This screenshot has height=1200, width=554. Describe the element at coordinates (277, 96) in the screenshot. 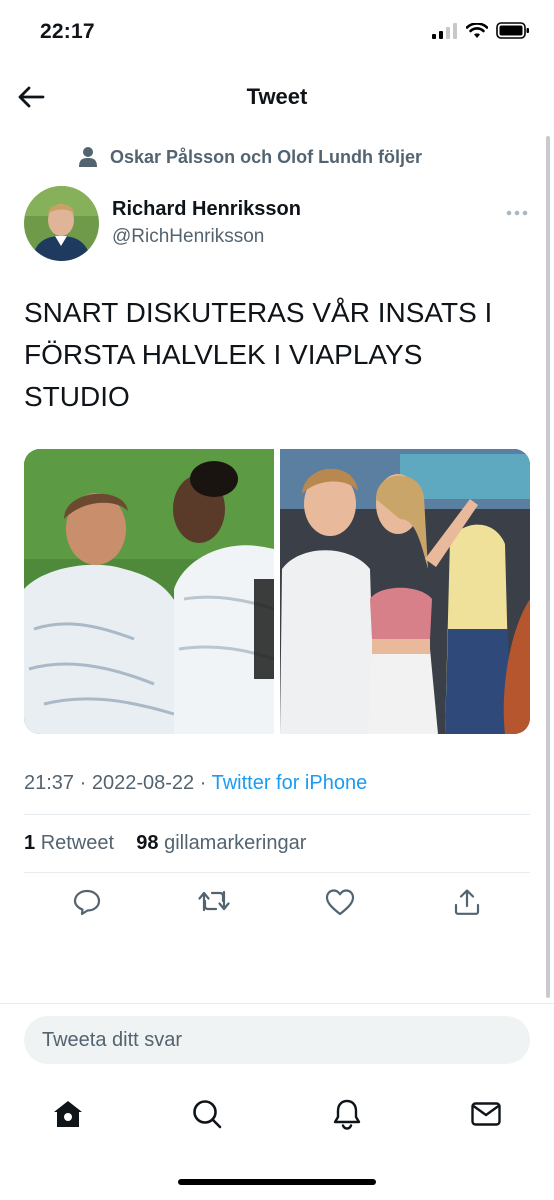

I see `page-title: Tweet` at that location.